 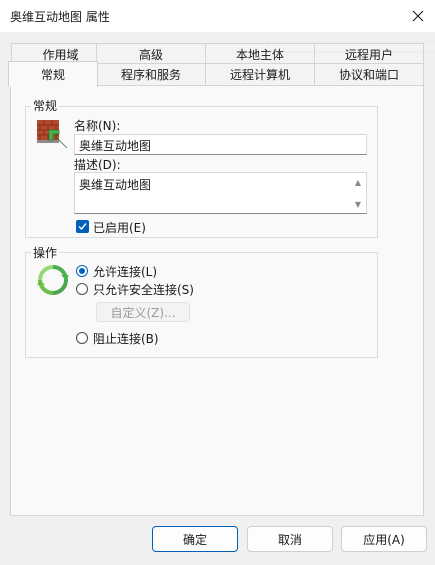 I want to click on green-arrow-icon, so click(x=58, y=139).